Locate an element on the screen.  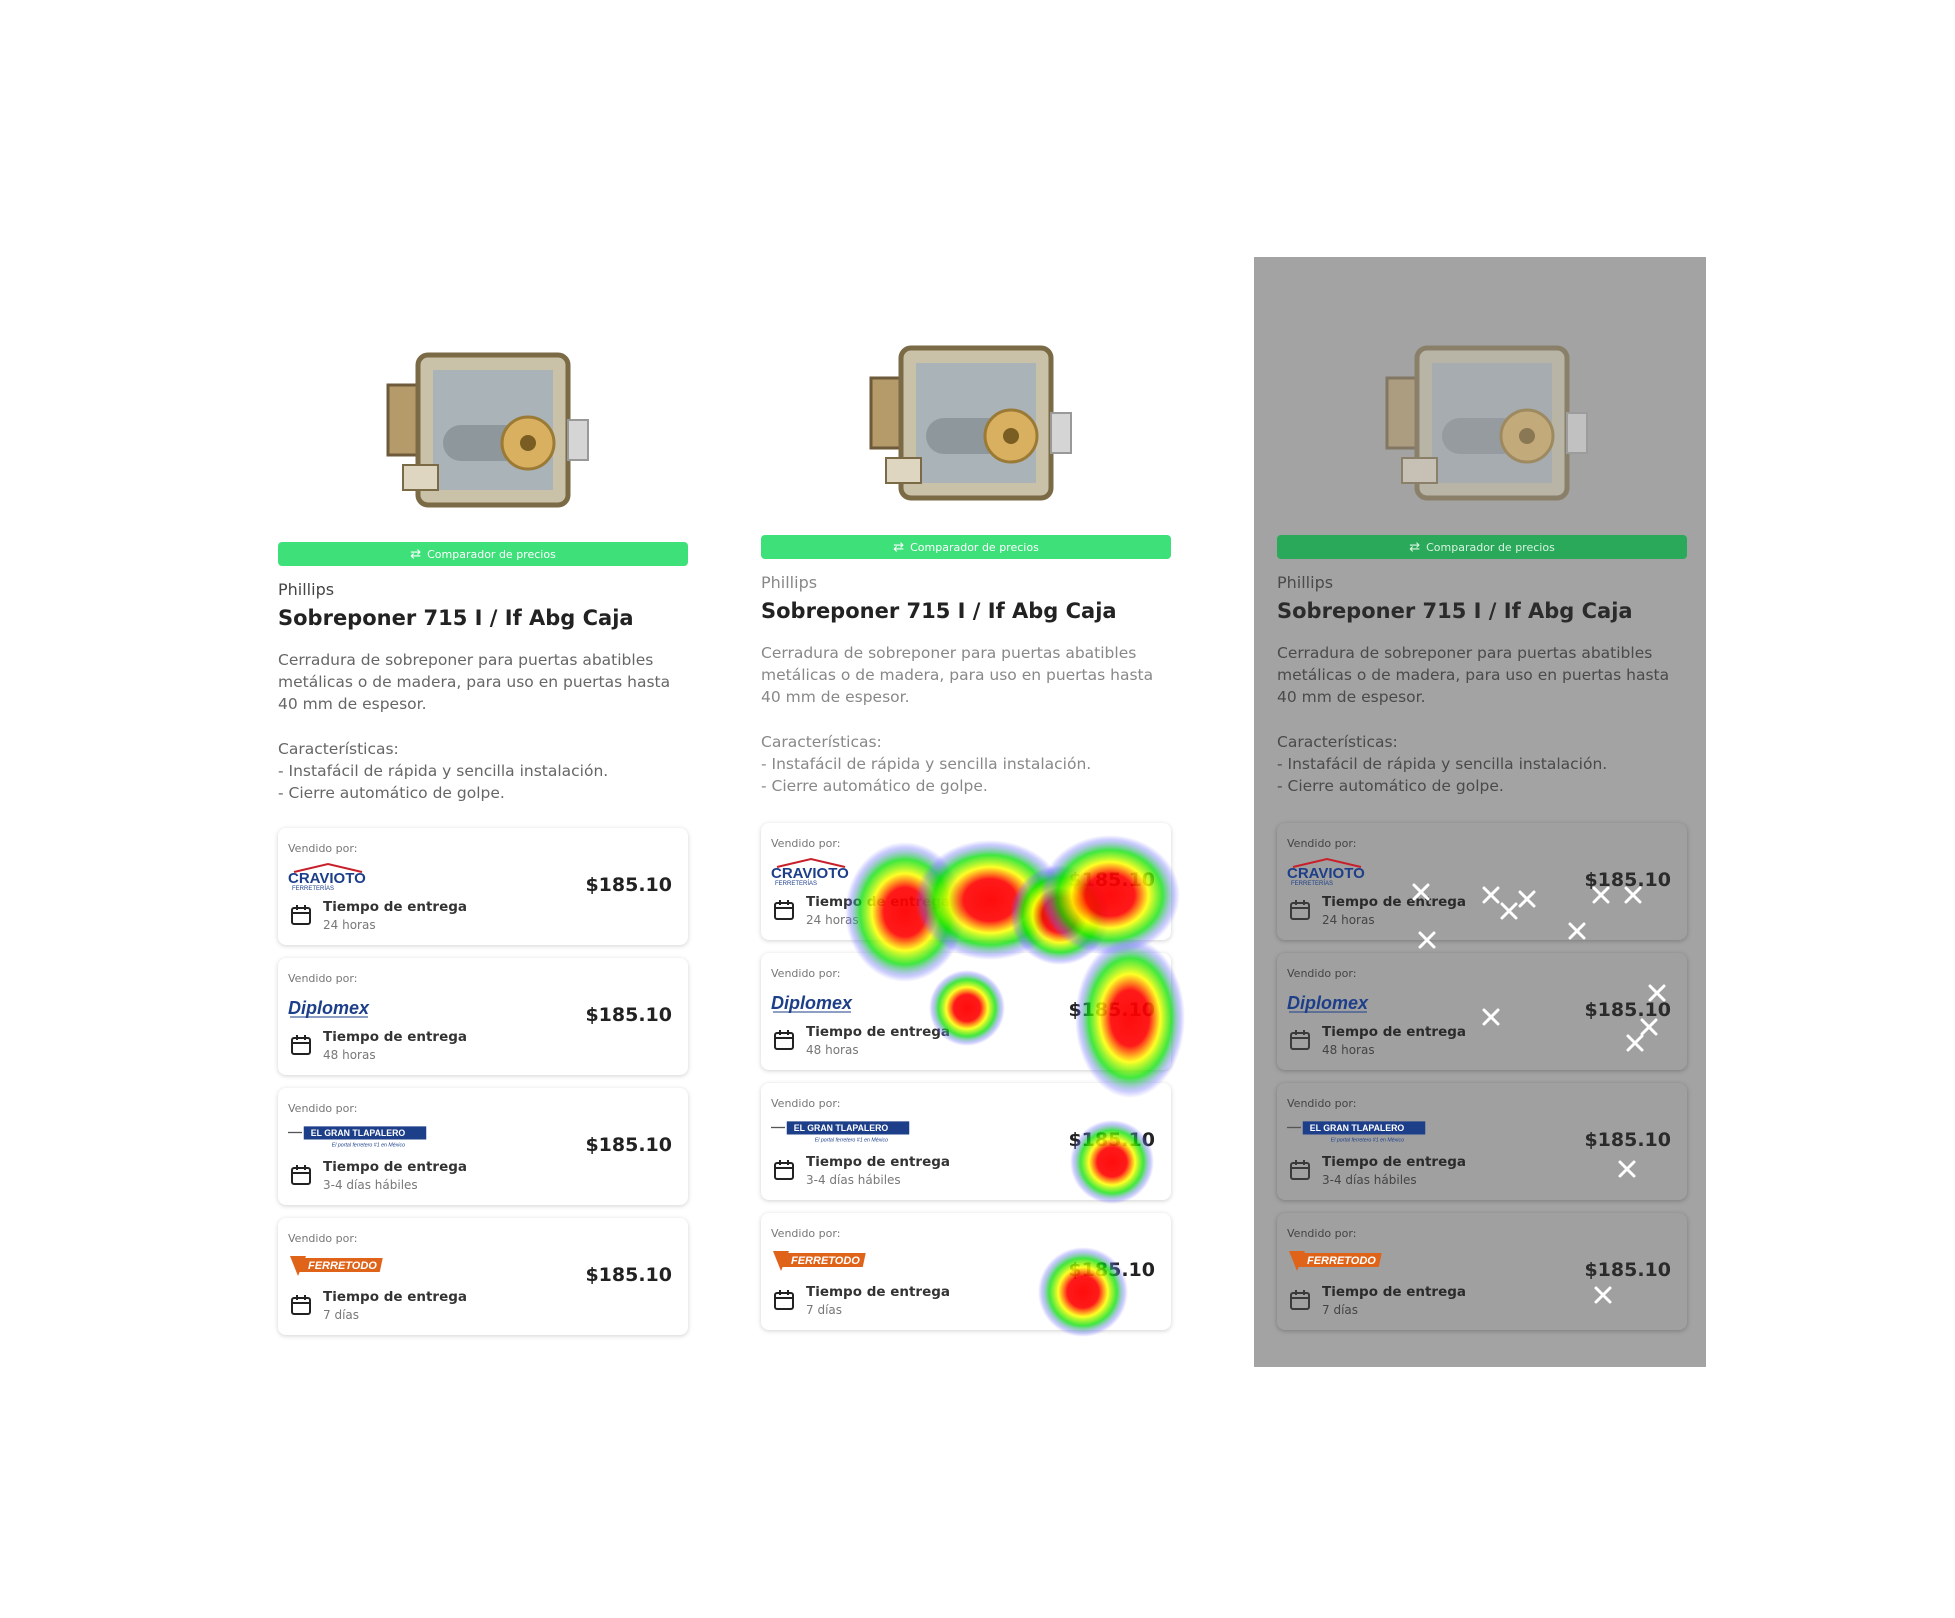
delivery-time: 3-4 días hábiles is located at coordinates (853, 1180).